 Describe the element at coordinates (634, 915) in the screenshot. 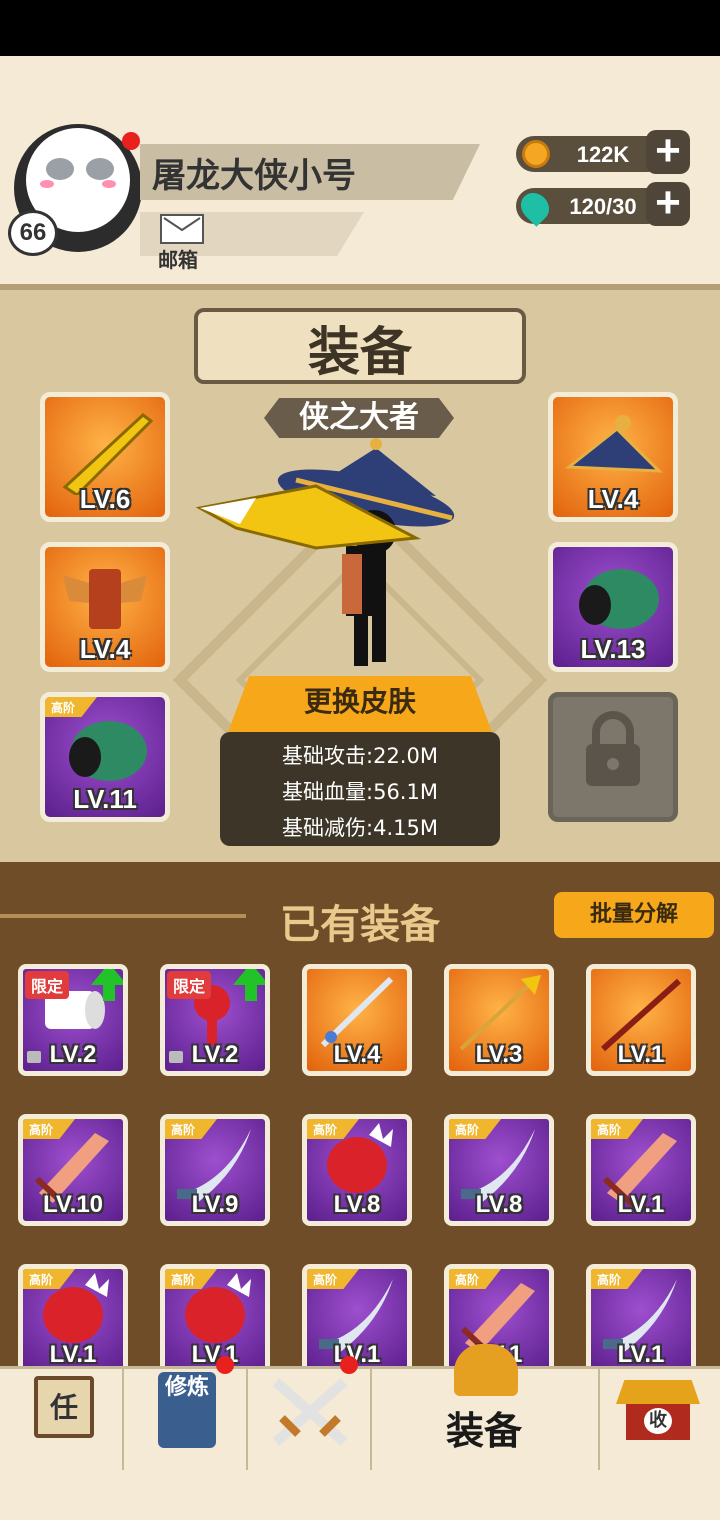

I see `batch-decompose-button: 批量分解` at that location.